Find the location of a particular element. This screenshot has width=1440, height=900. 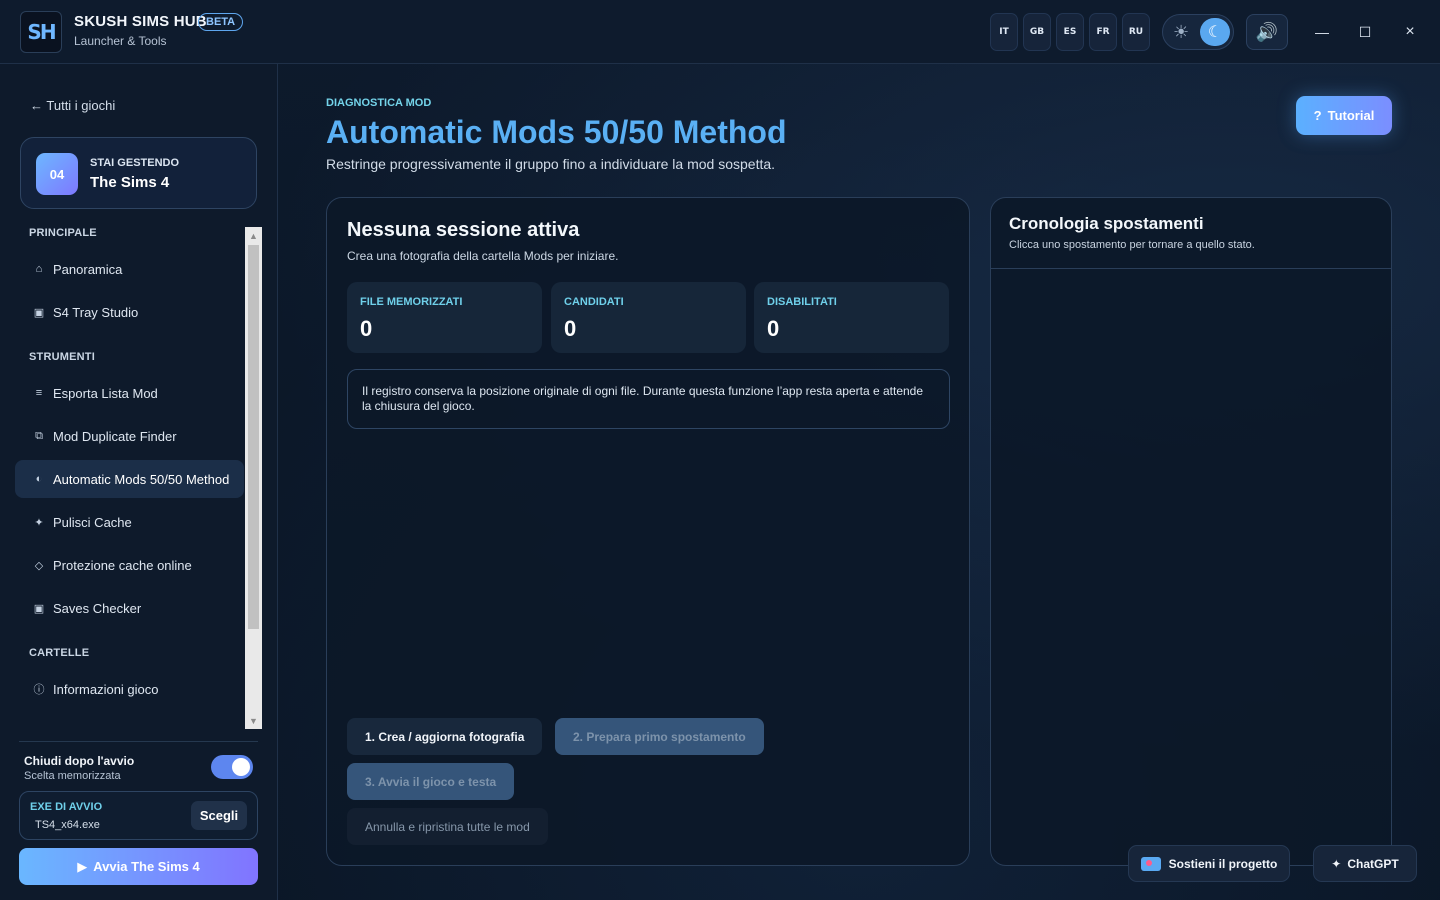

launch-and-test-button: 3. Avvia il gioco e testa is located at coordinates (431, 781).